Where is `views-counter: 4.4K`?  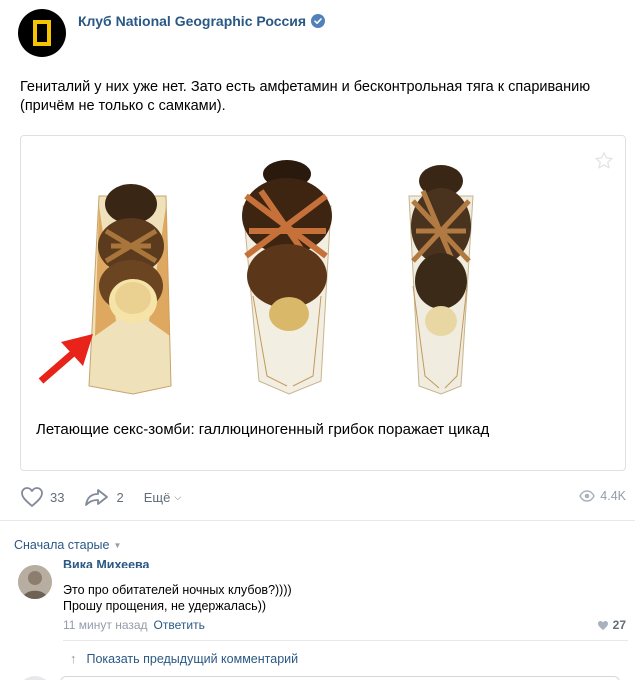
views-counter: 4.4K is located at coordinates (602, 496).